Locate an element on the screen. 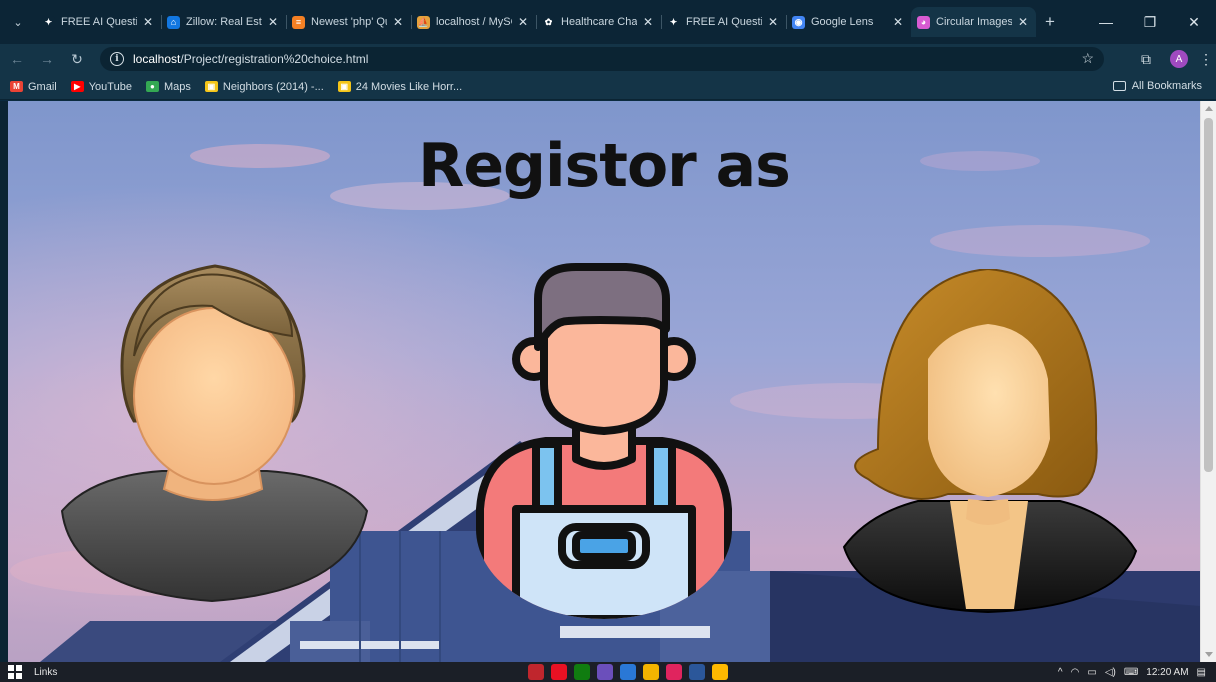  vscode-icon is located at coordinates (628, 672).